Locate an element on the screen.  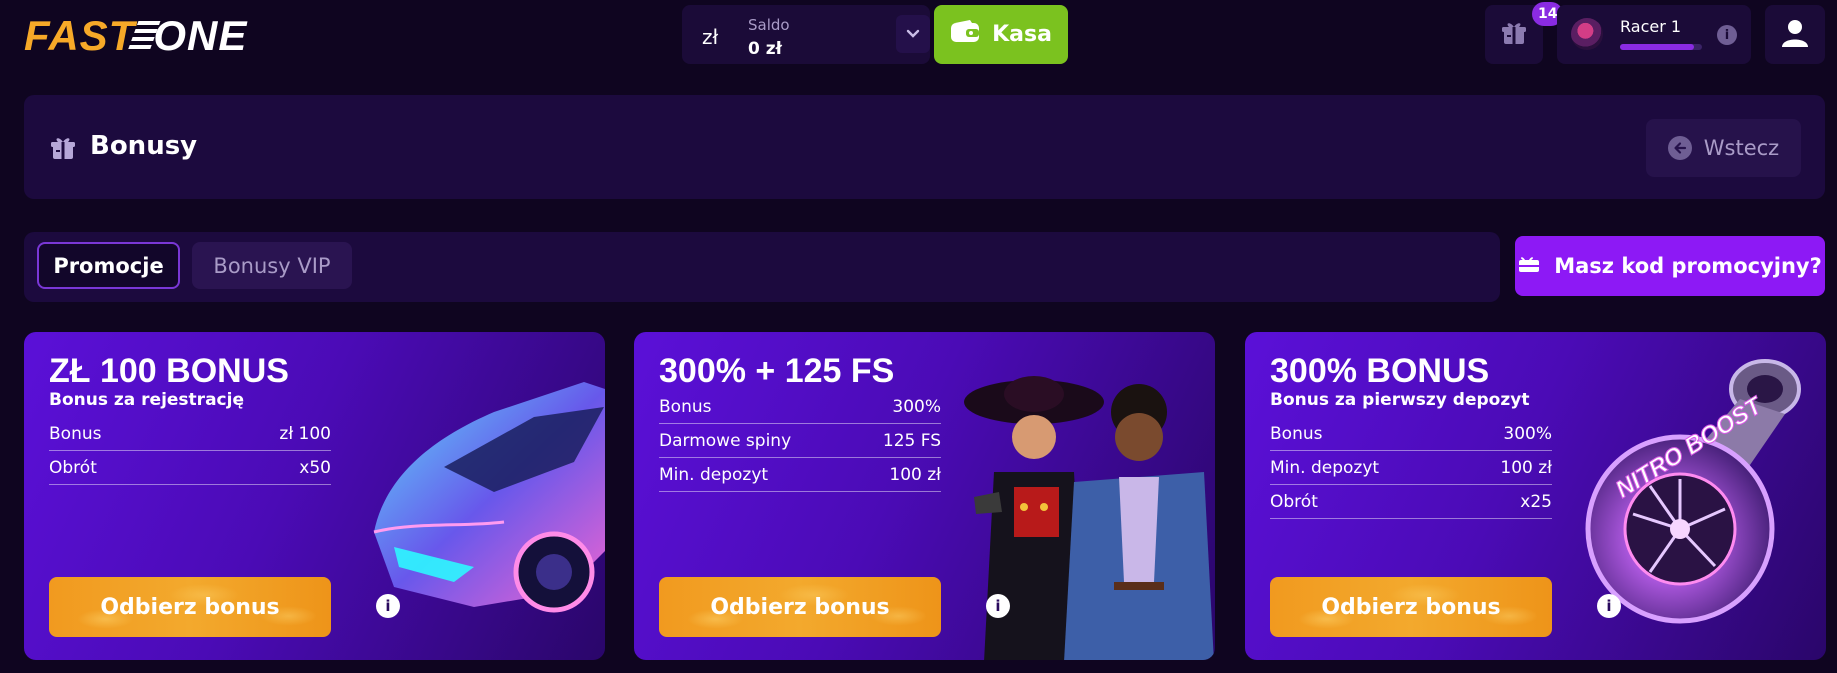
back-button: Wstecz is located at coordinates (1723, 148).